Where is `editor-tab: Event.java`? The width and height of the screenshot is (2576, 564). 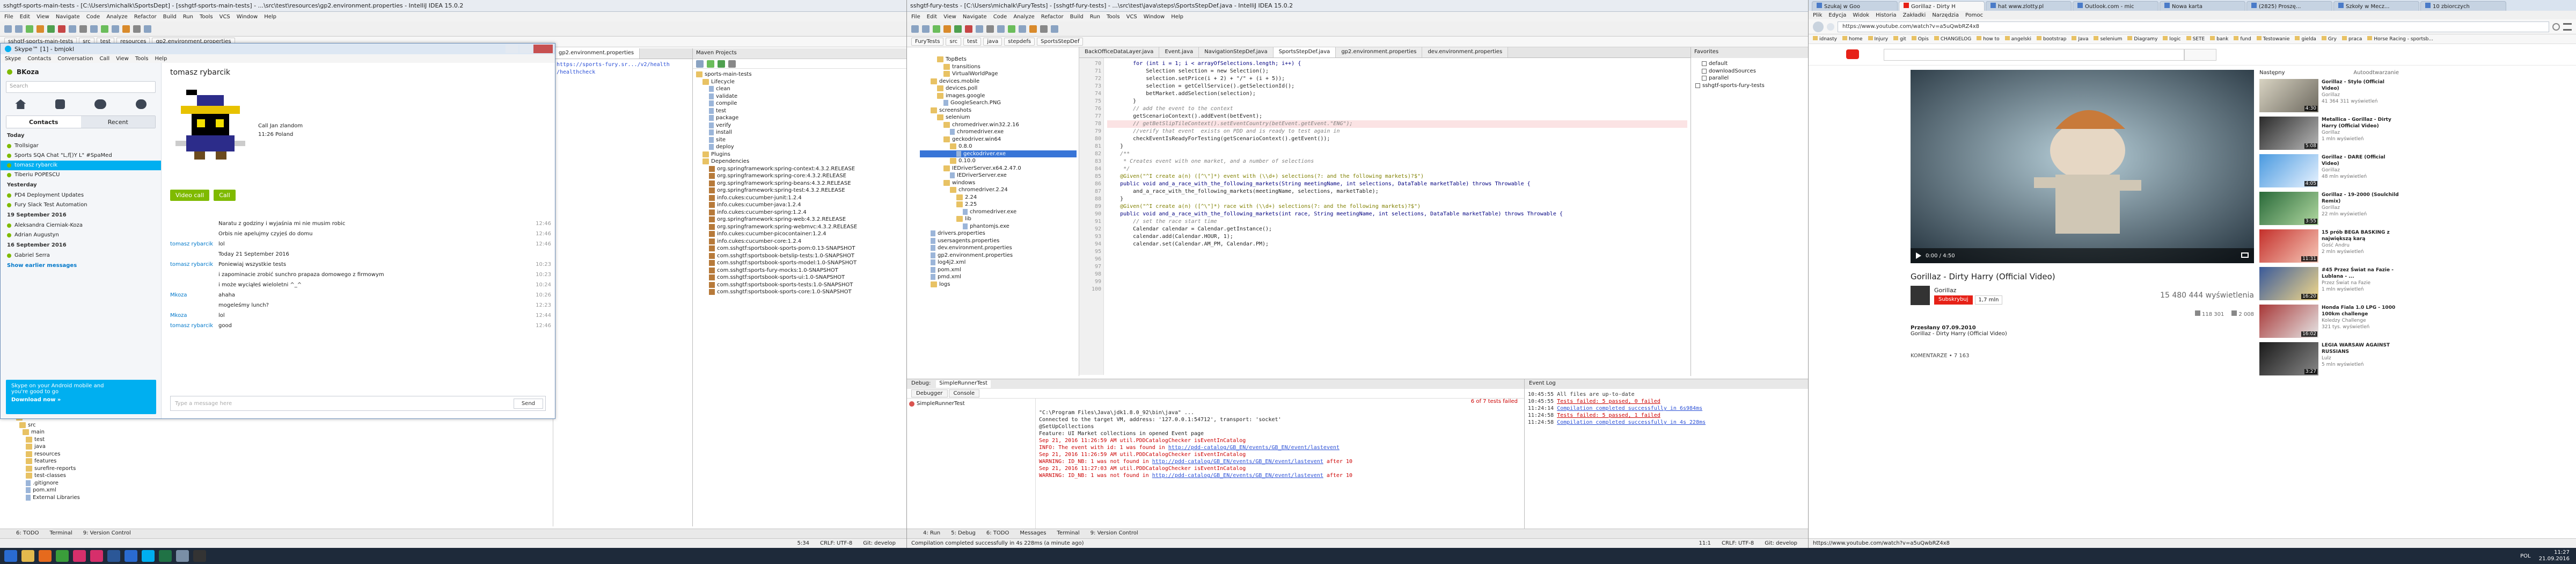
editor-tab: Event.java is located at coordinates (1179, 52).